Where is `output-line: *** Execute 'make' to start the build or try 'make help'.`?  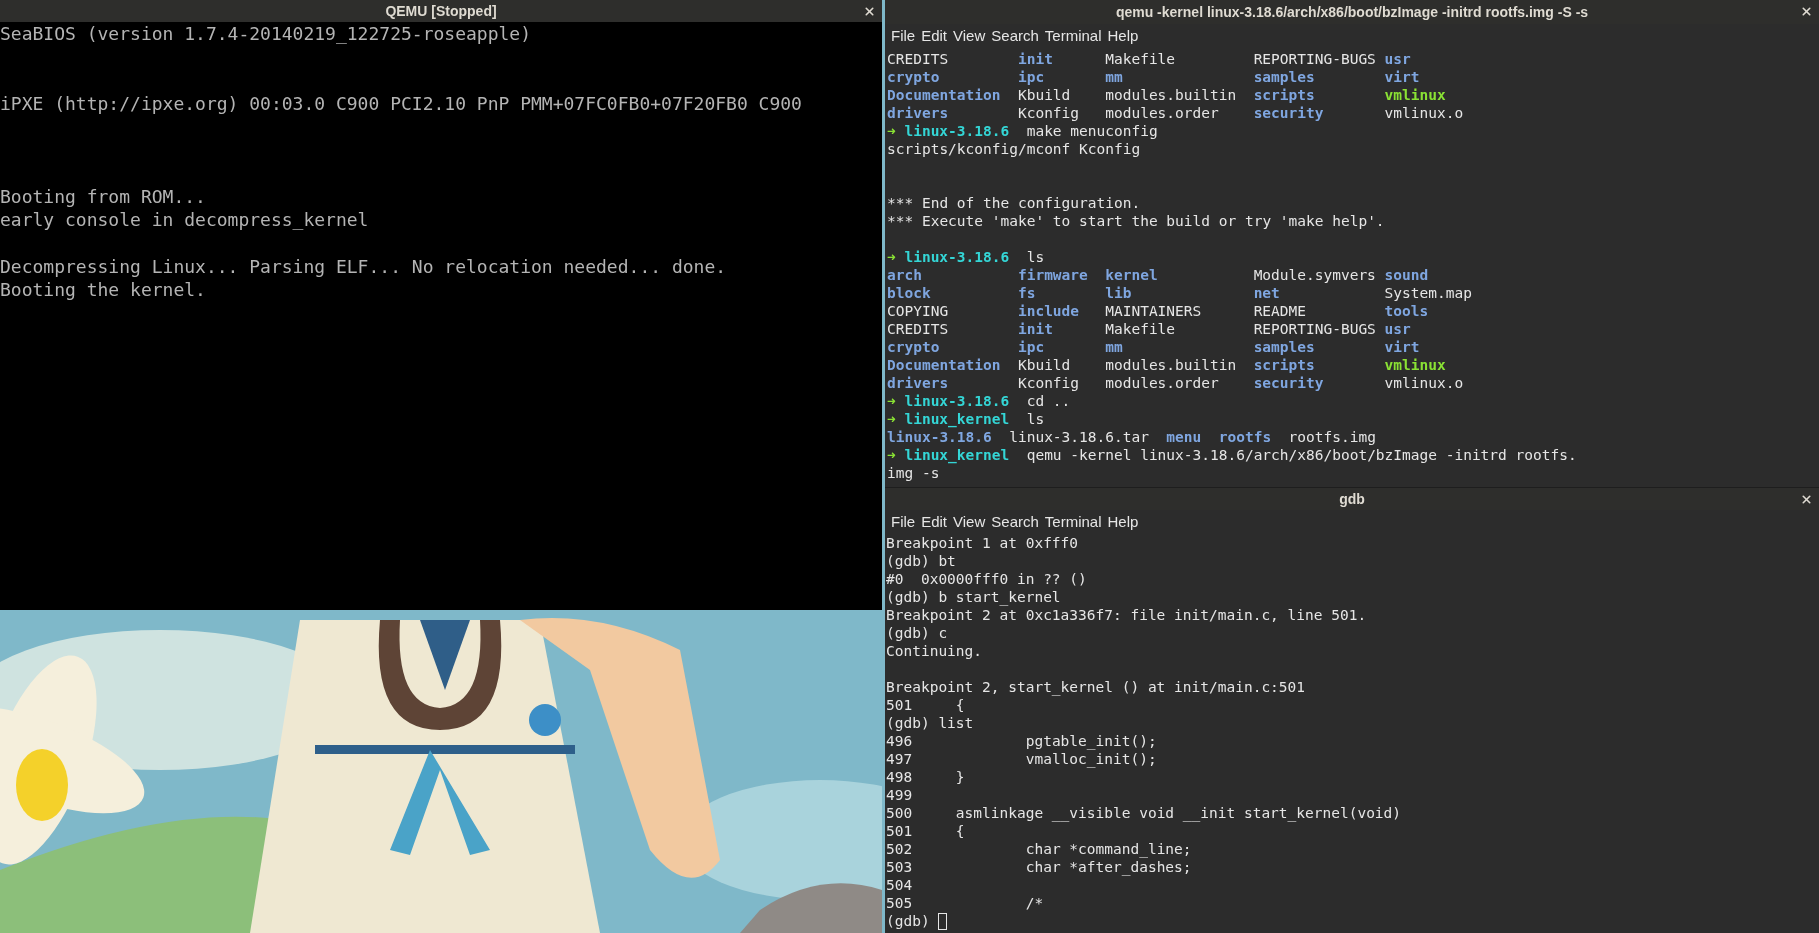 output-line: *** Execute 'make' to start the build or try 'make help'. is located at coordinates (1136, 221).